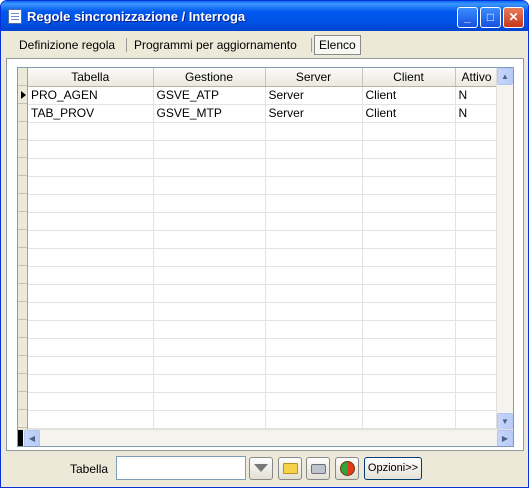  What do you see at coordinates (91, 77) in the screenshot?
I see `column-header-tabella: Tabella` at bounding box center [91, 77].